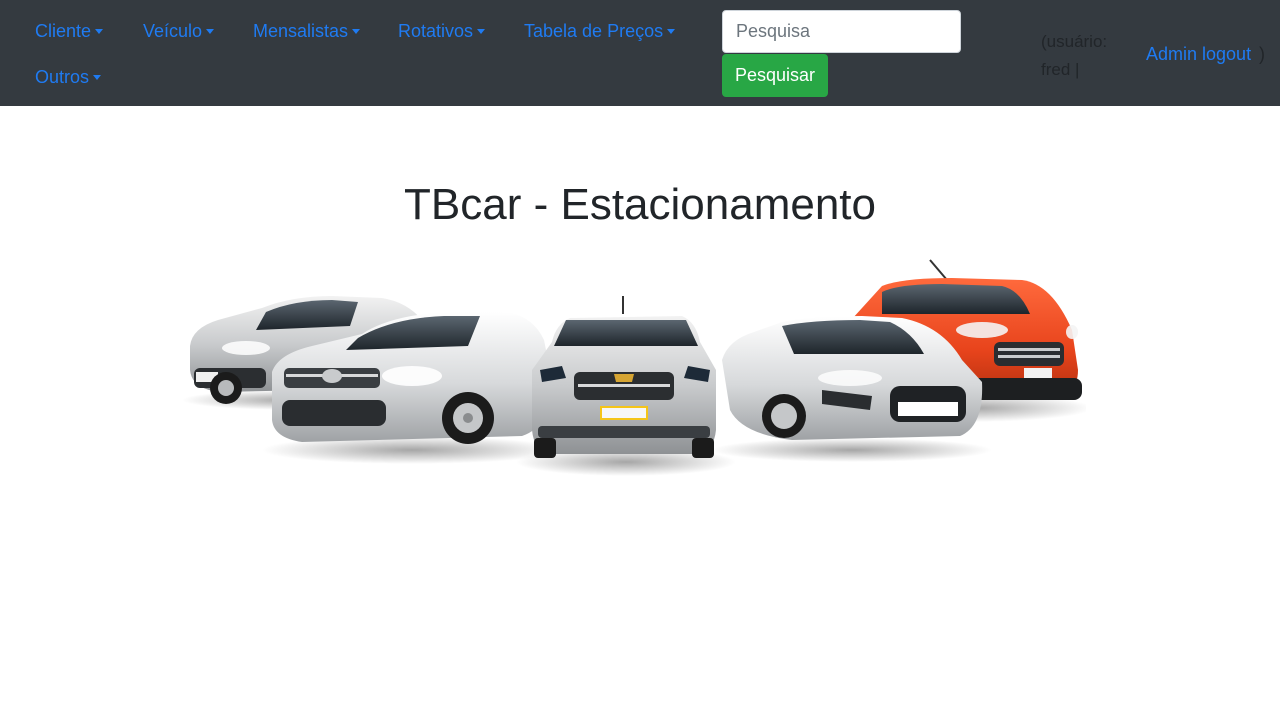 This screenshot has width=1280, height=720. I want to click on menu-mensalistas-label: Mensalistas, so click(301, 31).